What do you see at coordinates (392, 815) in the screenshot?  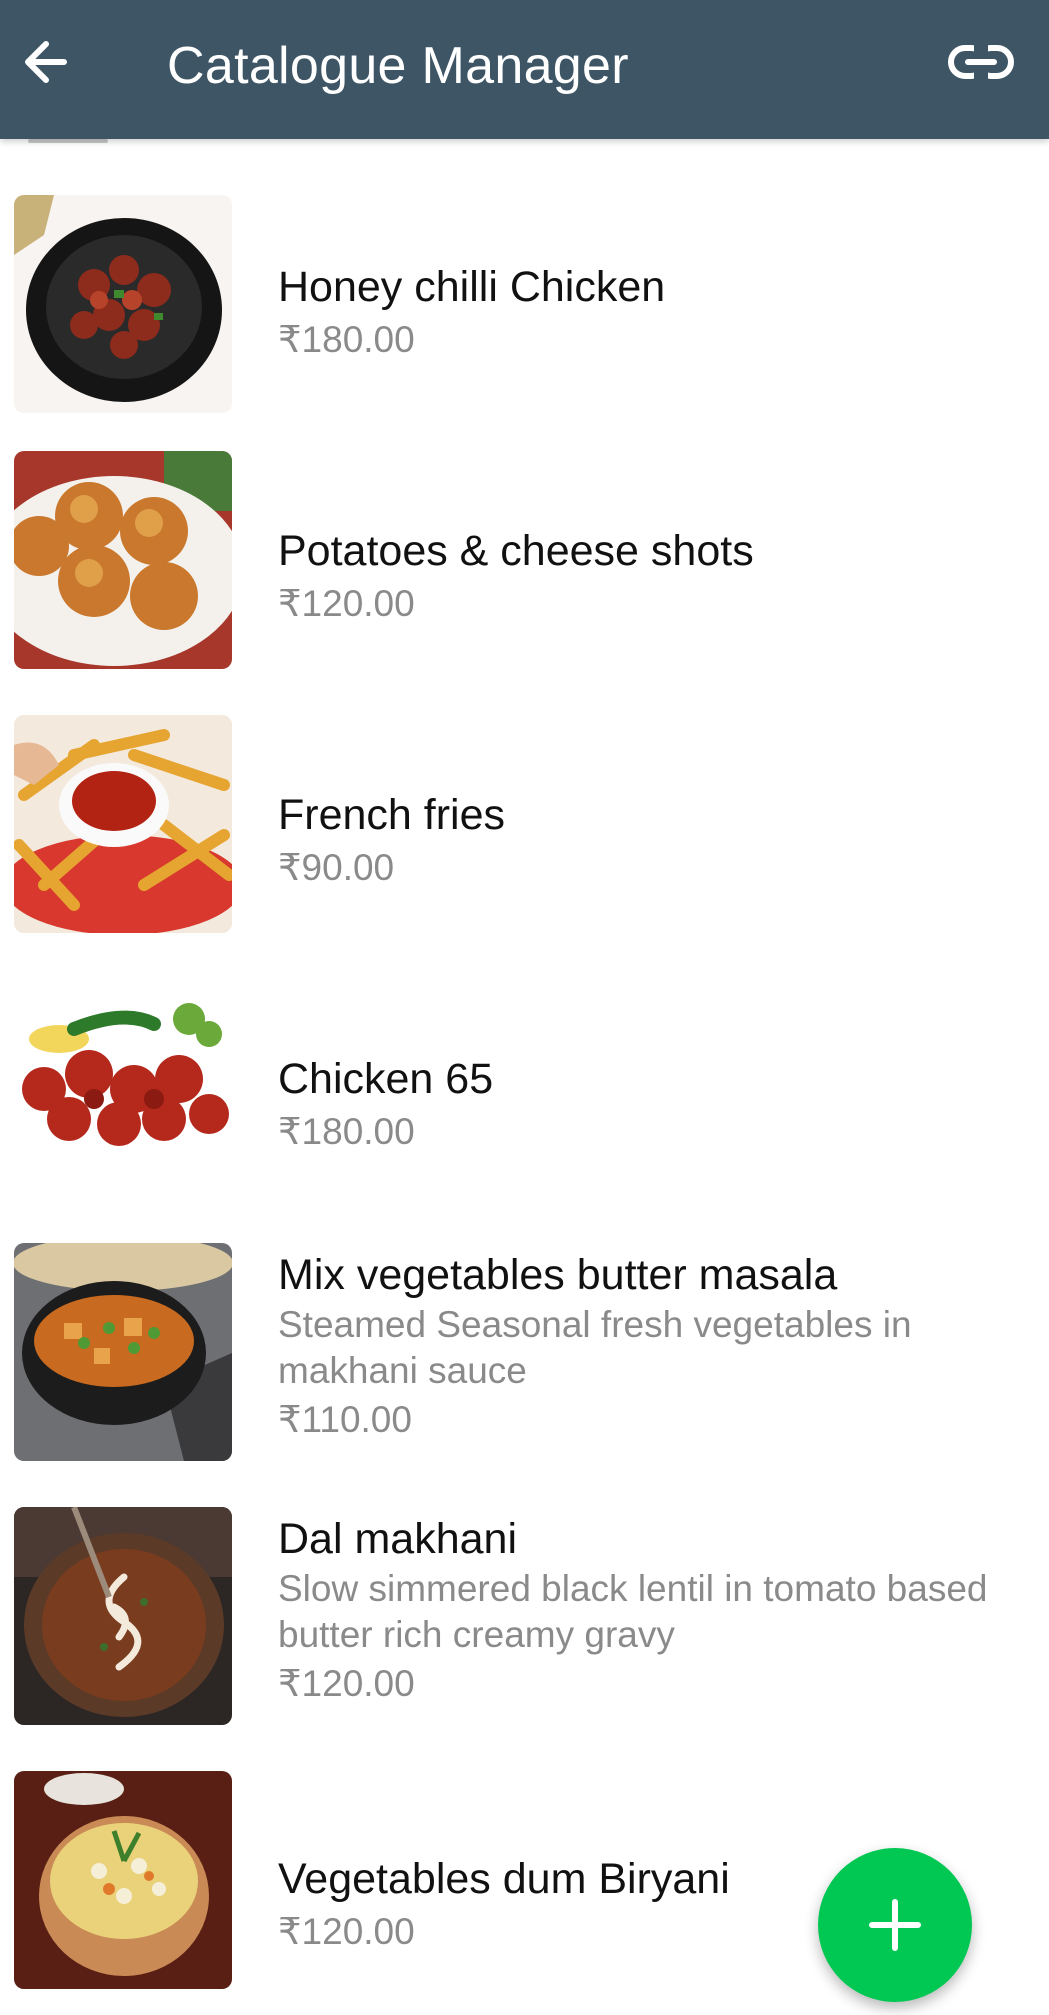 I see `item-name: French fries` at bounding box center [392, 815].